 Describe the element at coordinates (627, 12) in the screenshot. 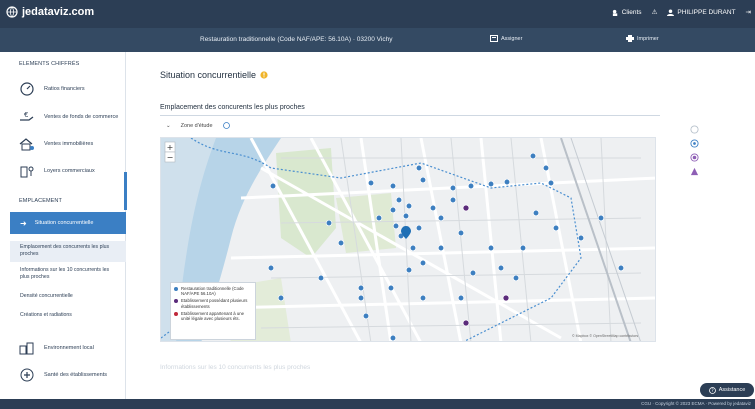

I see `clients-link: Clients` at that location.